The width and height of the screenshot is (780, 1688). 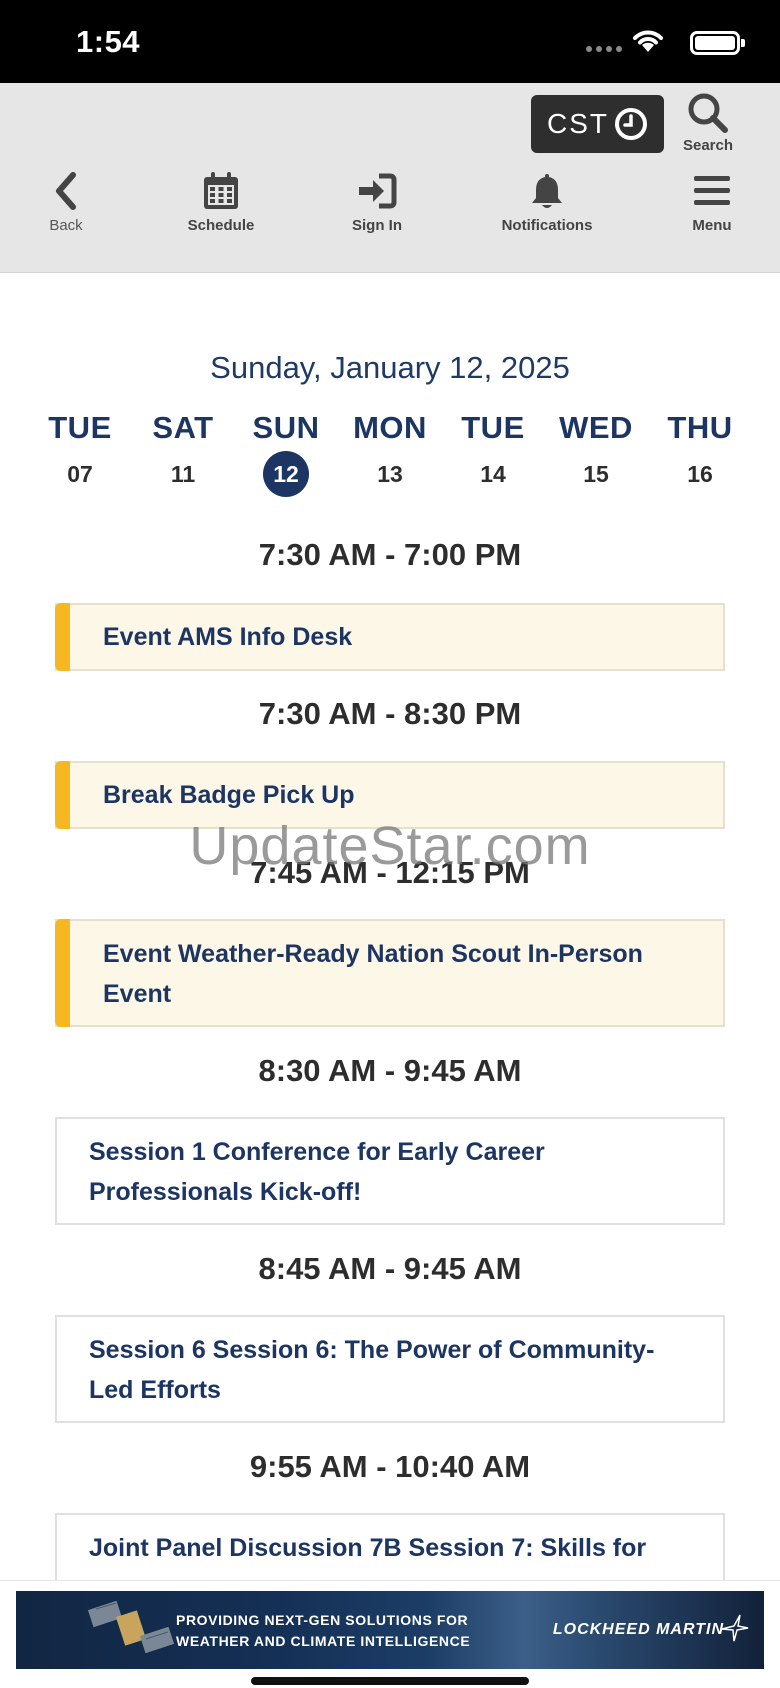 What do you see at coordinates (735, 1628) in the screenshot?
I see `star-logo-icon` at bounding box center [735, 1628].